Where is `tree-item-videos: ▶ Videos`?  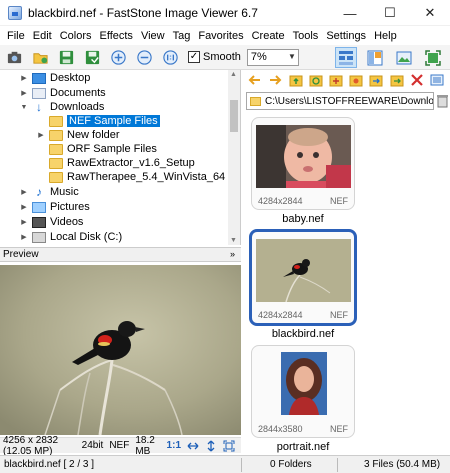 tree-item-videos: ▶ Videos is located at coordinates (51, 222).